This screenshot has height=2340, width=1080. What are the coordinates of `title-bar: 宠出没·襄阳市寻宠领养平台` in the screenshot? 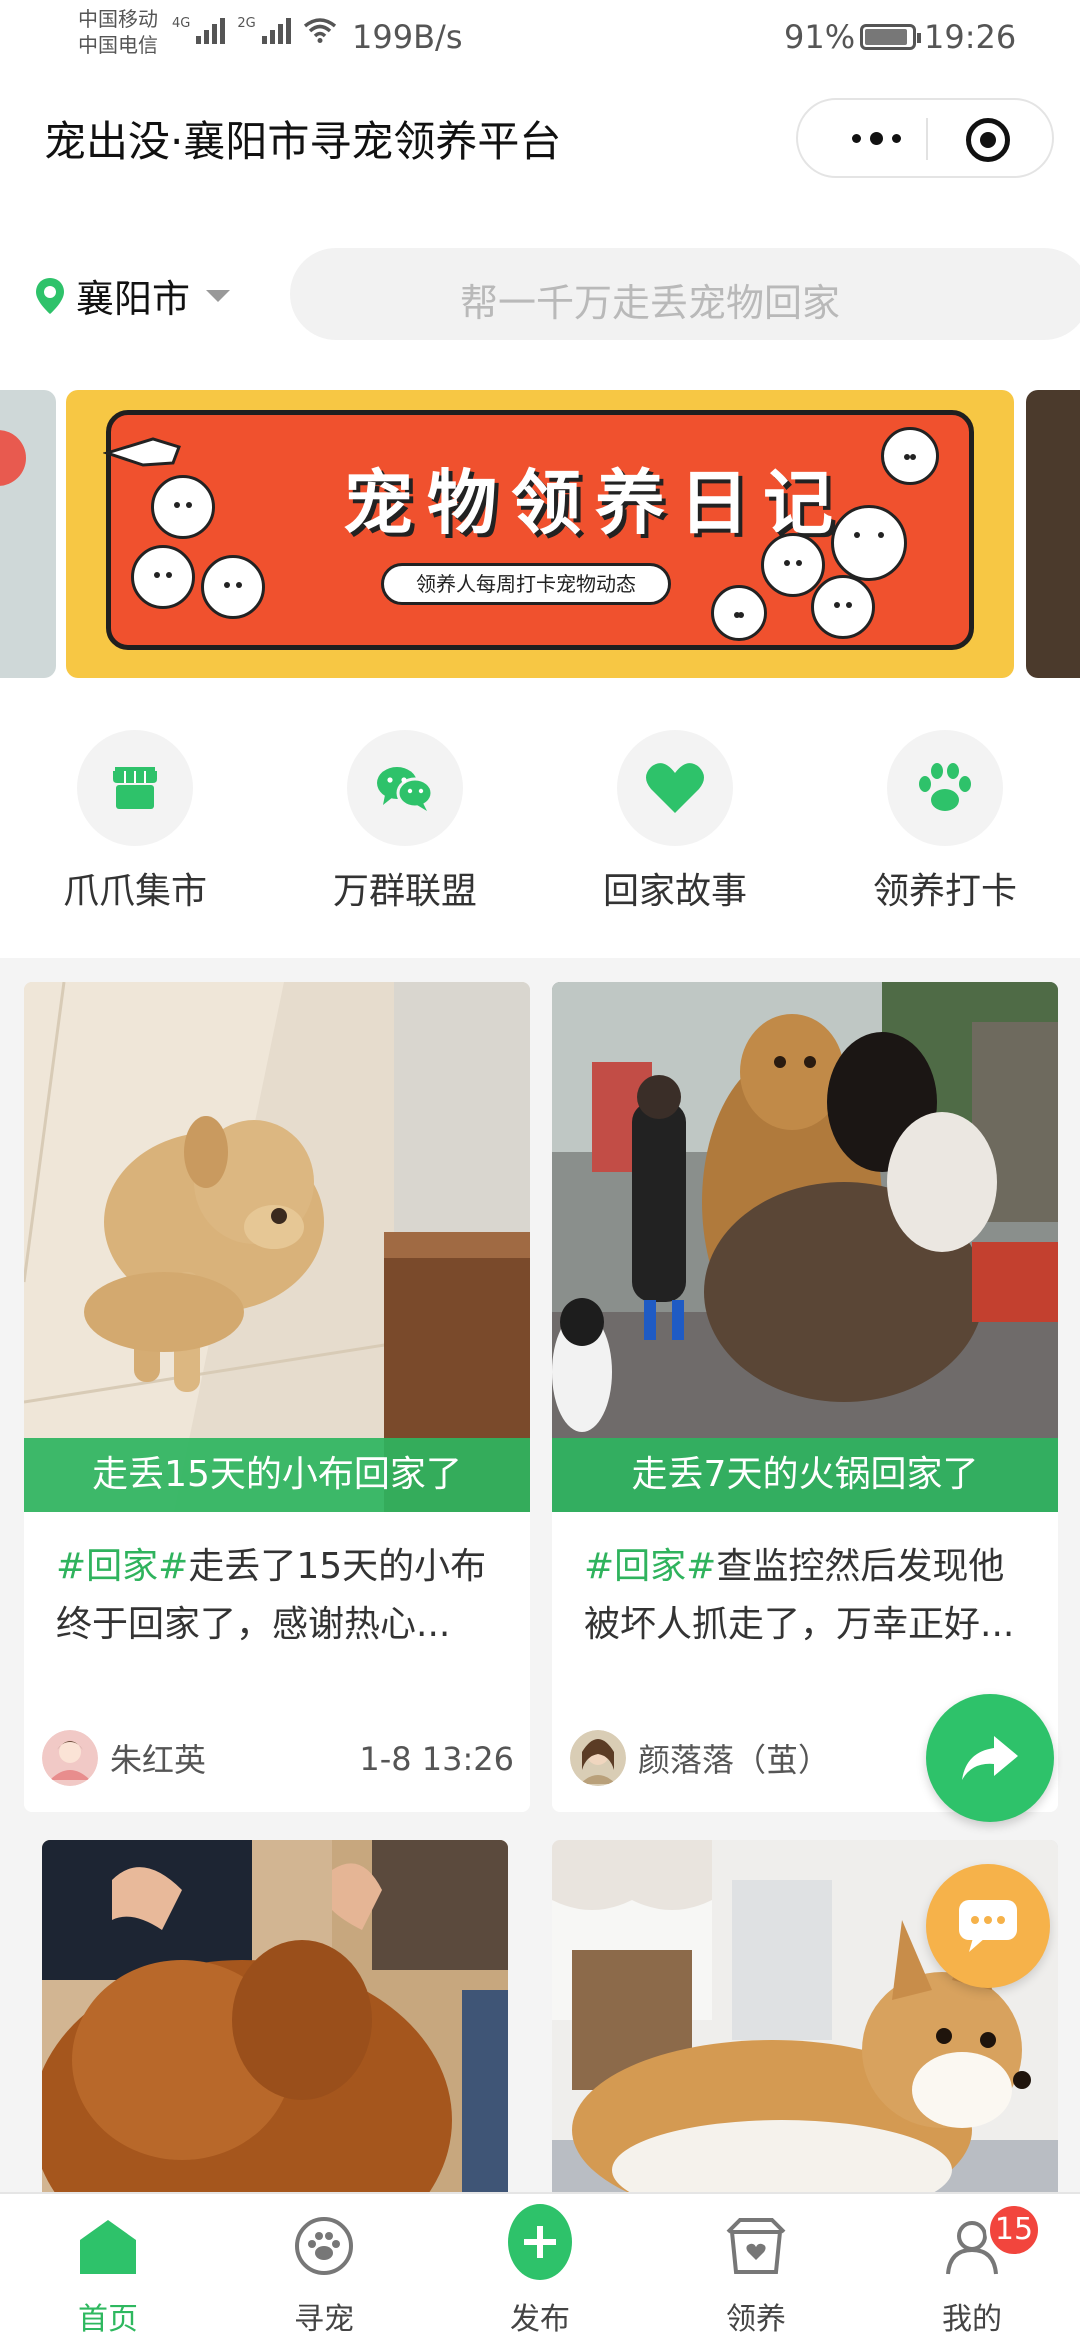 It's located at (540, 140).